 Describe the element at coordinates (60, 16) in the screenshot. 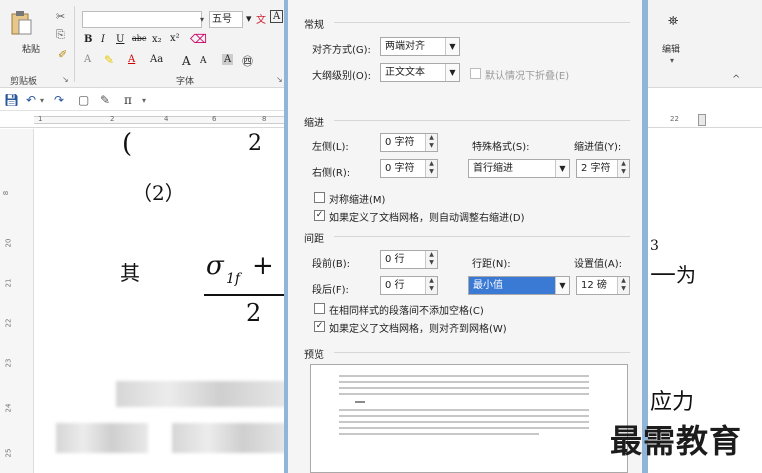

I see `cut-icon: ✂` at that location.